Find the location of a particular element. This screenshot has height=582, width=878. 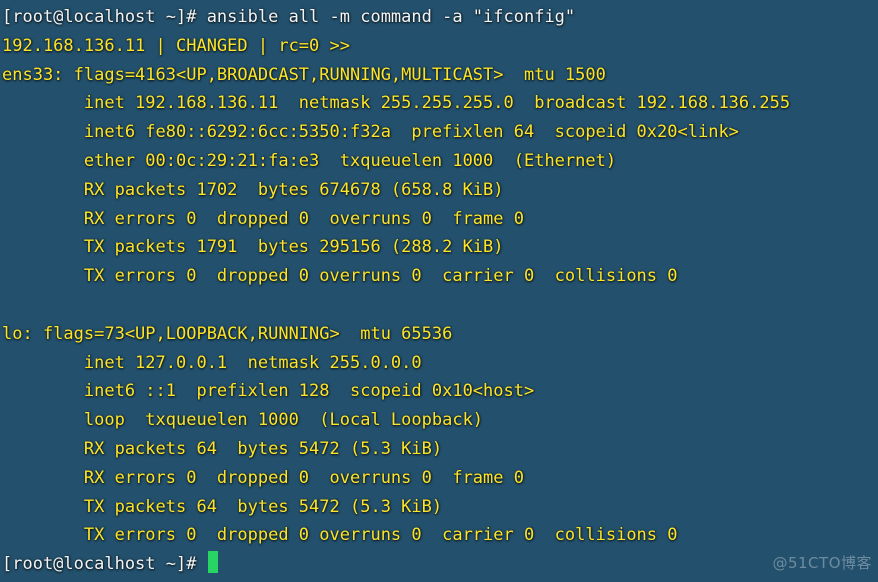

terminal-line: RX packets 64 bytes 5472 (5.3 KiB) is located at coordinates (440, 449).